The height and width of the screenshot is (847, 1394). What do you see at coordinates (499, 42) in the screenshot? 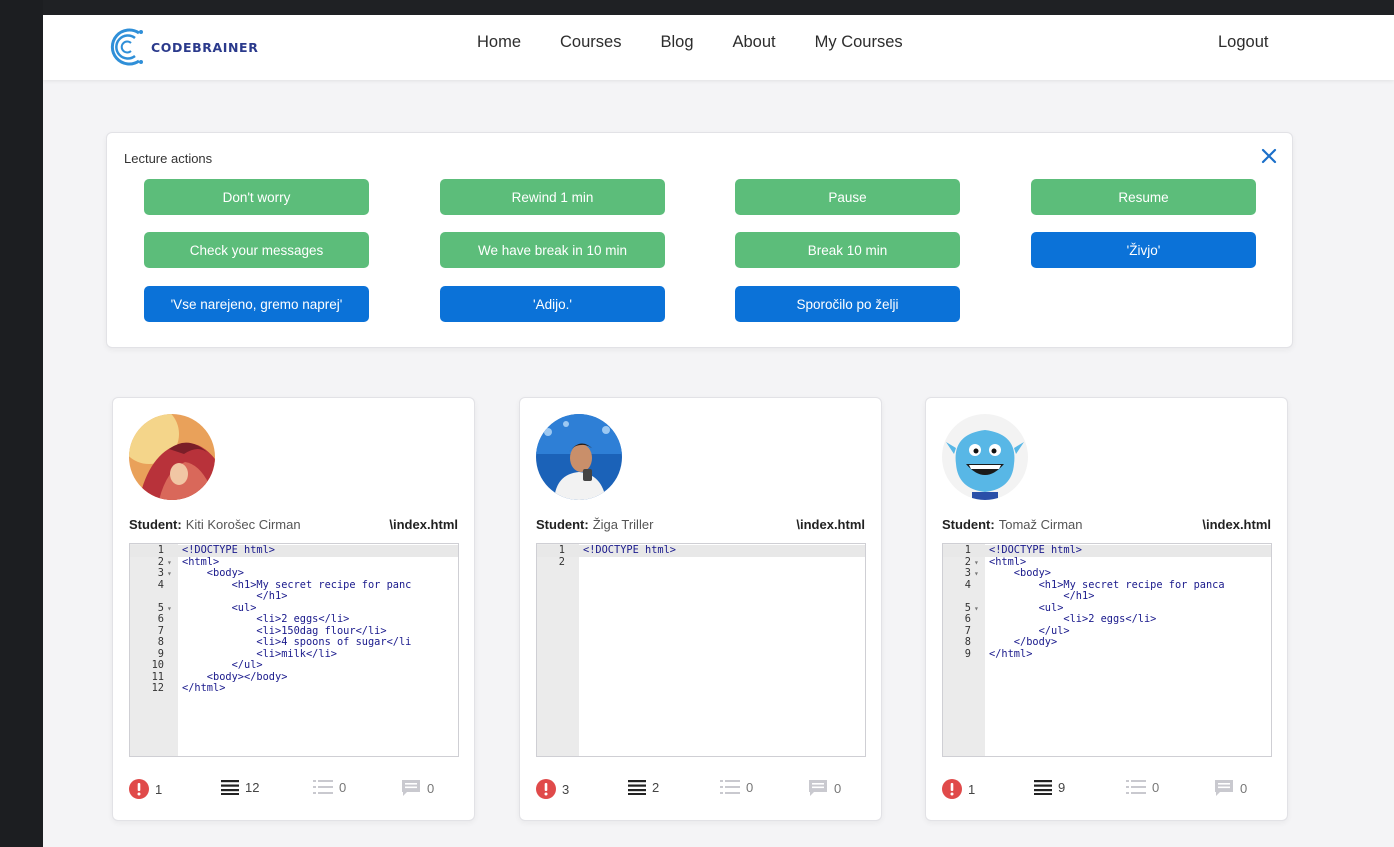
I see `nav-home: Home` at bounding box center [499, 42].